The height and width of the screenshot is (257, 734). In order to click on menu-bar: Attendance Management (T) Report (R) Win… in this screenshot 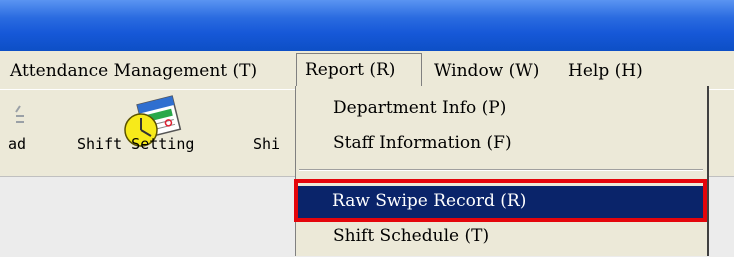, I will do `click(367, 70)`.